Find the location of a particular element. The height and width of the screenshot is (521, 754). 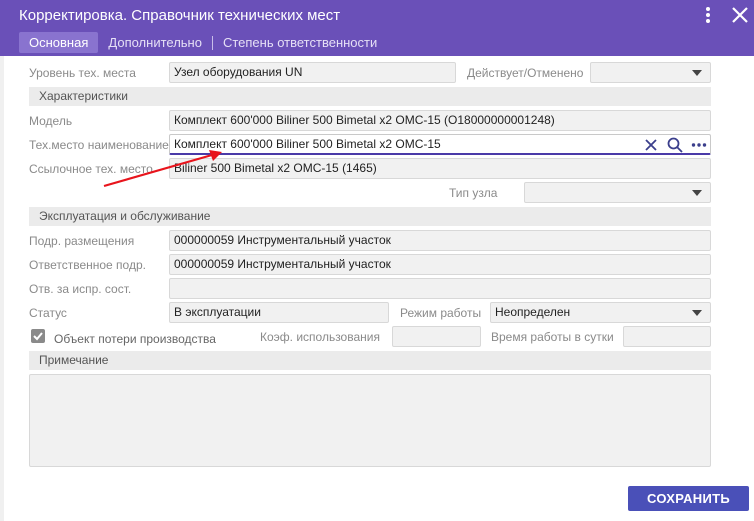

section-operation: Эксплуатация и обслуживание is located at coordinates (370, 216).